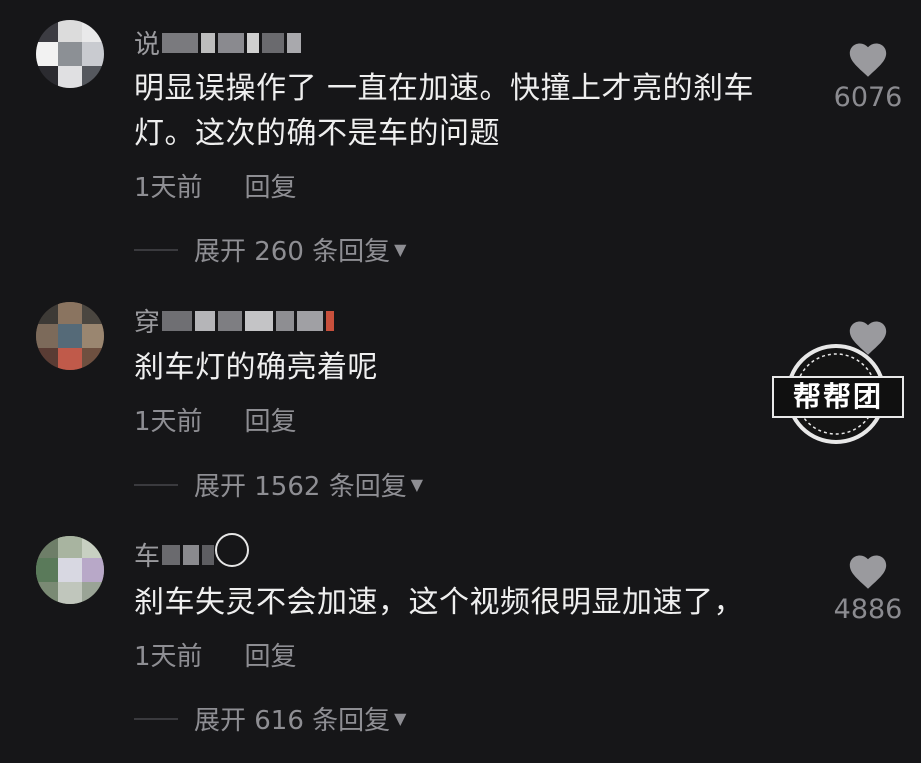  What do you see at coordinates (292, 252) in the screenshot?
I see `expand-replies-label: 展开 260 条回复` at bounding box center [292, 252].